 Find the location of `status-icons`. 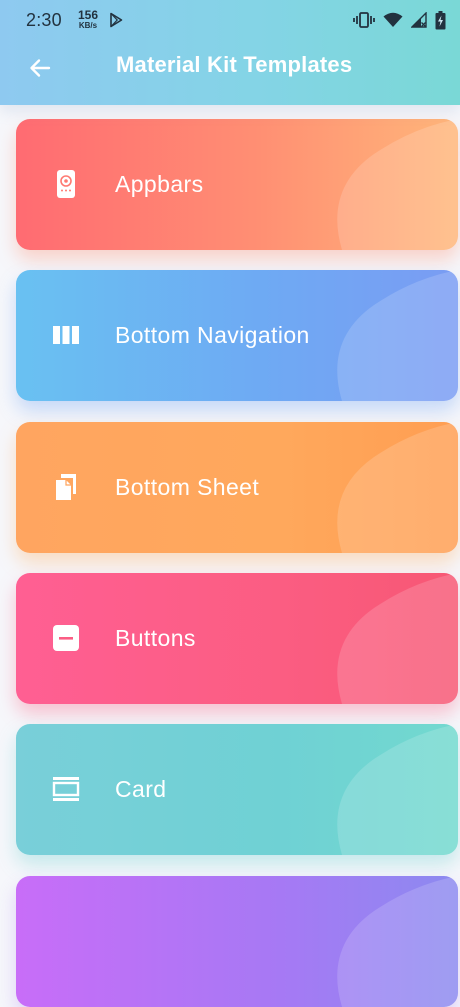

status-icons is located at coordinates (399, 20).